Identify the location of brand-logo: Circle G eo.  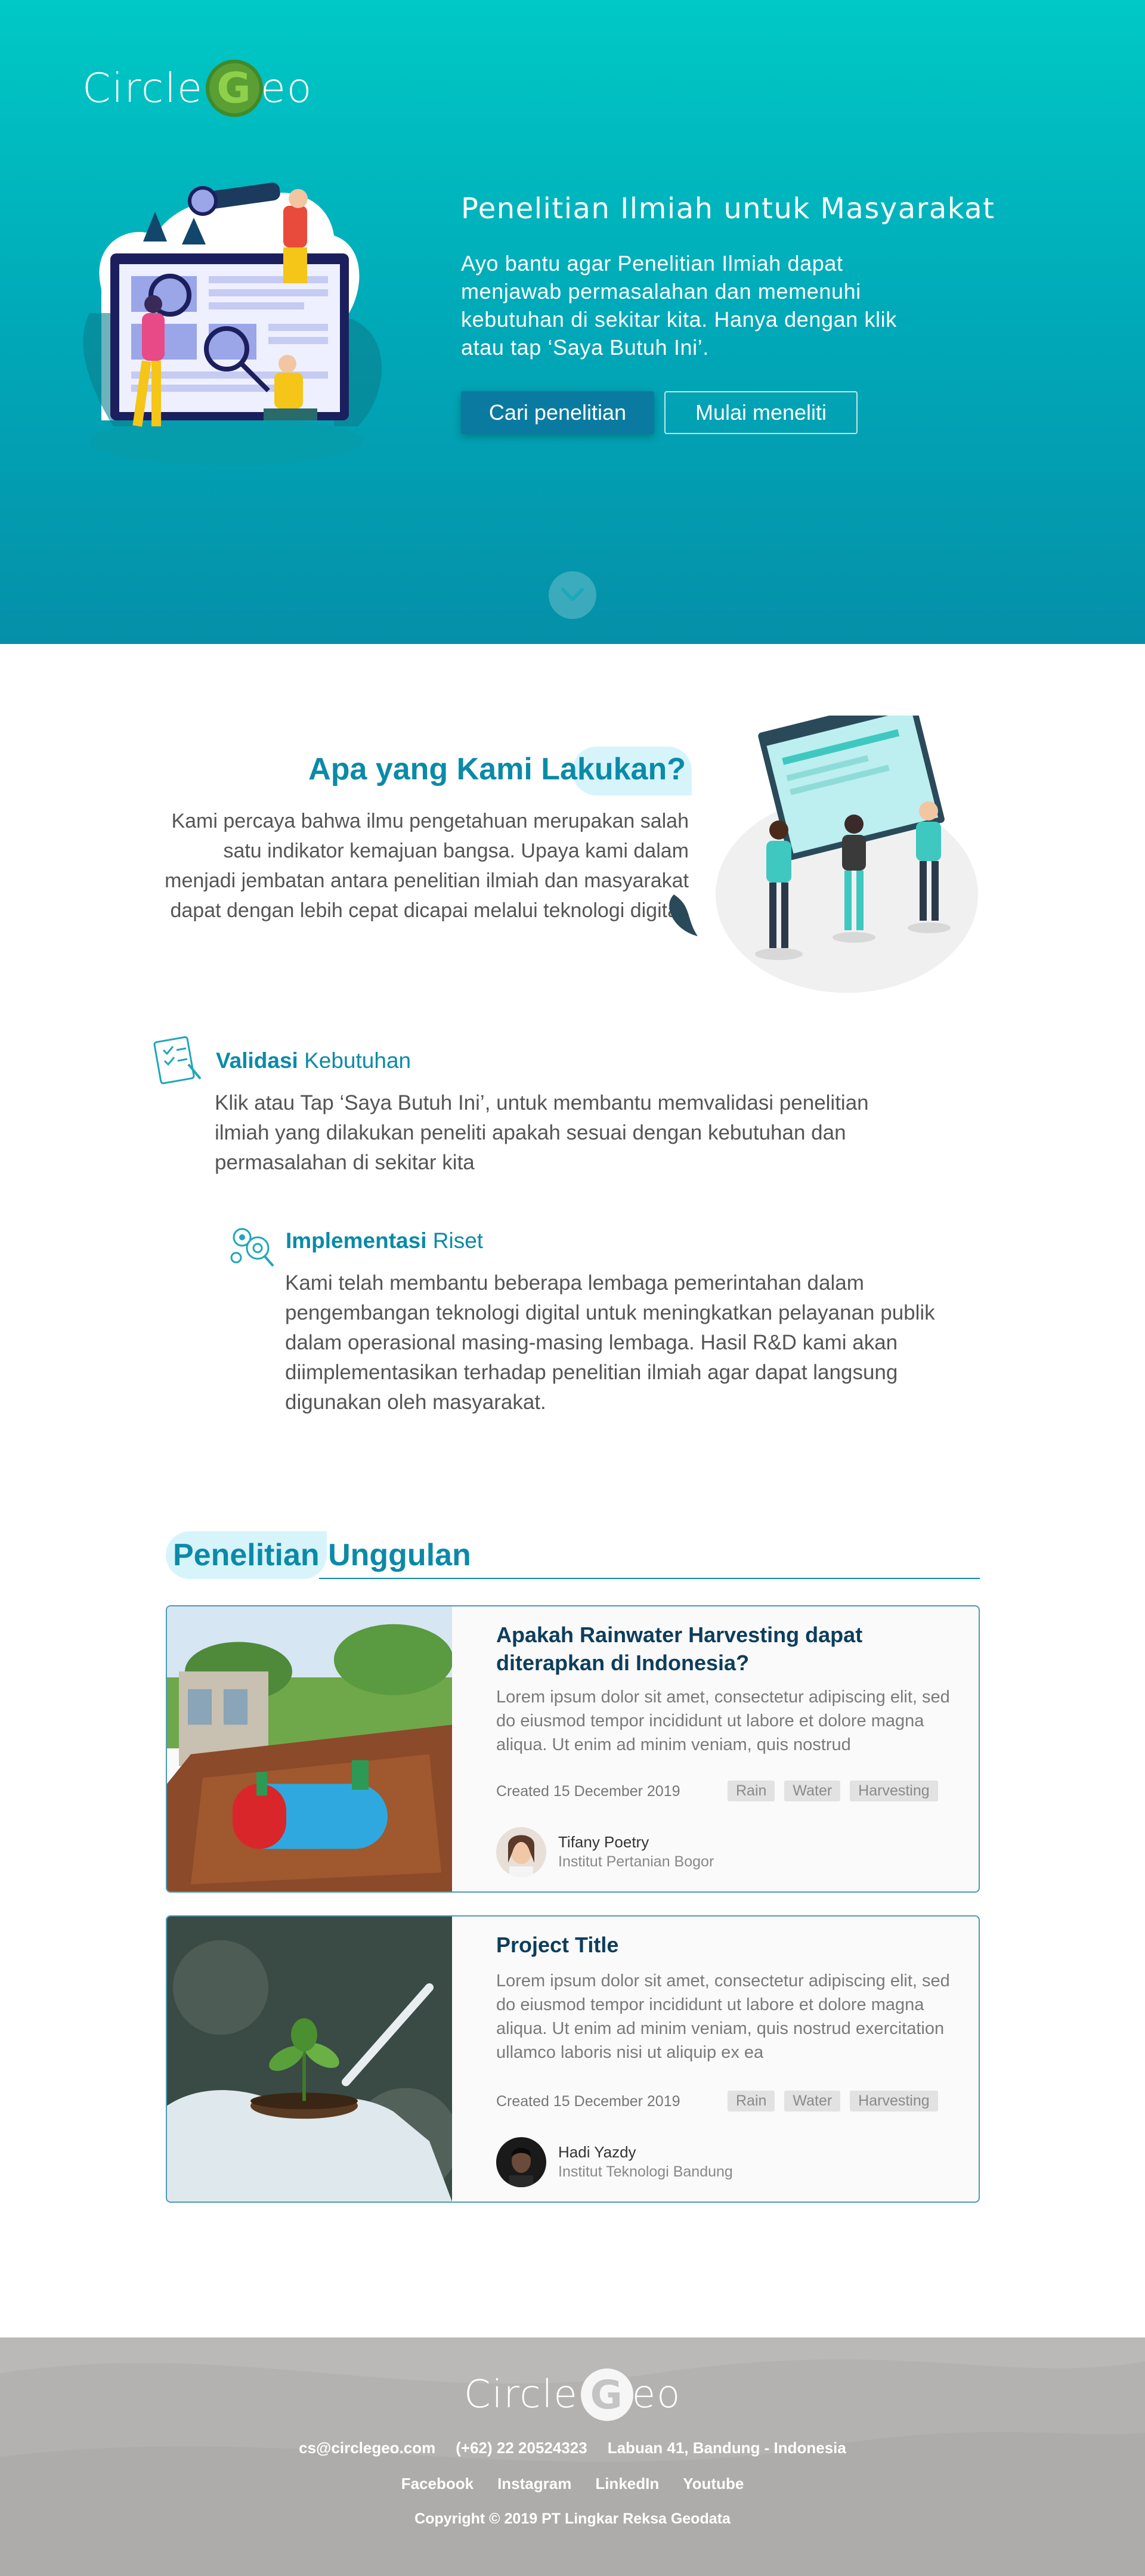
(197, 89).